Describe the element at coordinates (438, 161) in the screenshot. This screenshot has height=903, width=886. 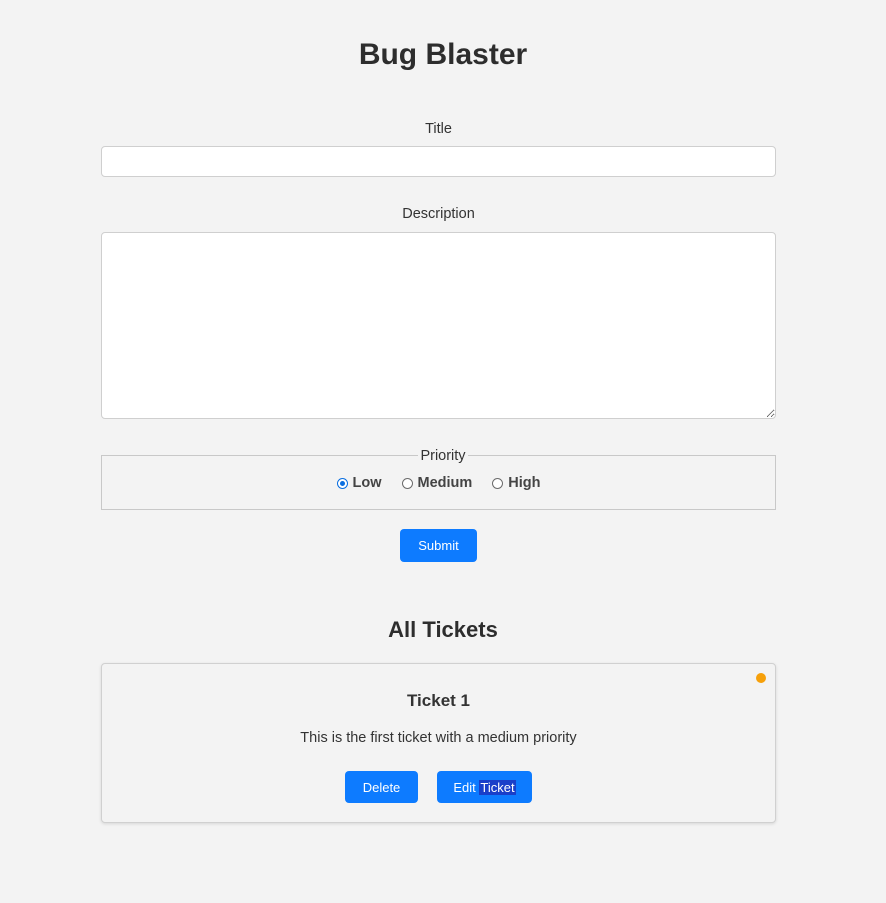
I see `title-input` at that location.